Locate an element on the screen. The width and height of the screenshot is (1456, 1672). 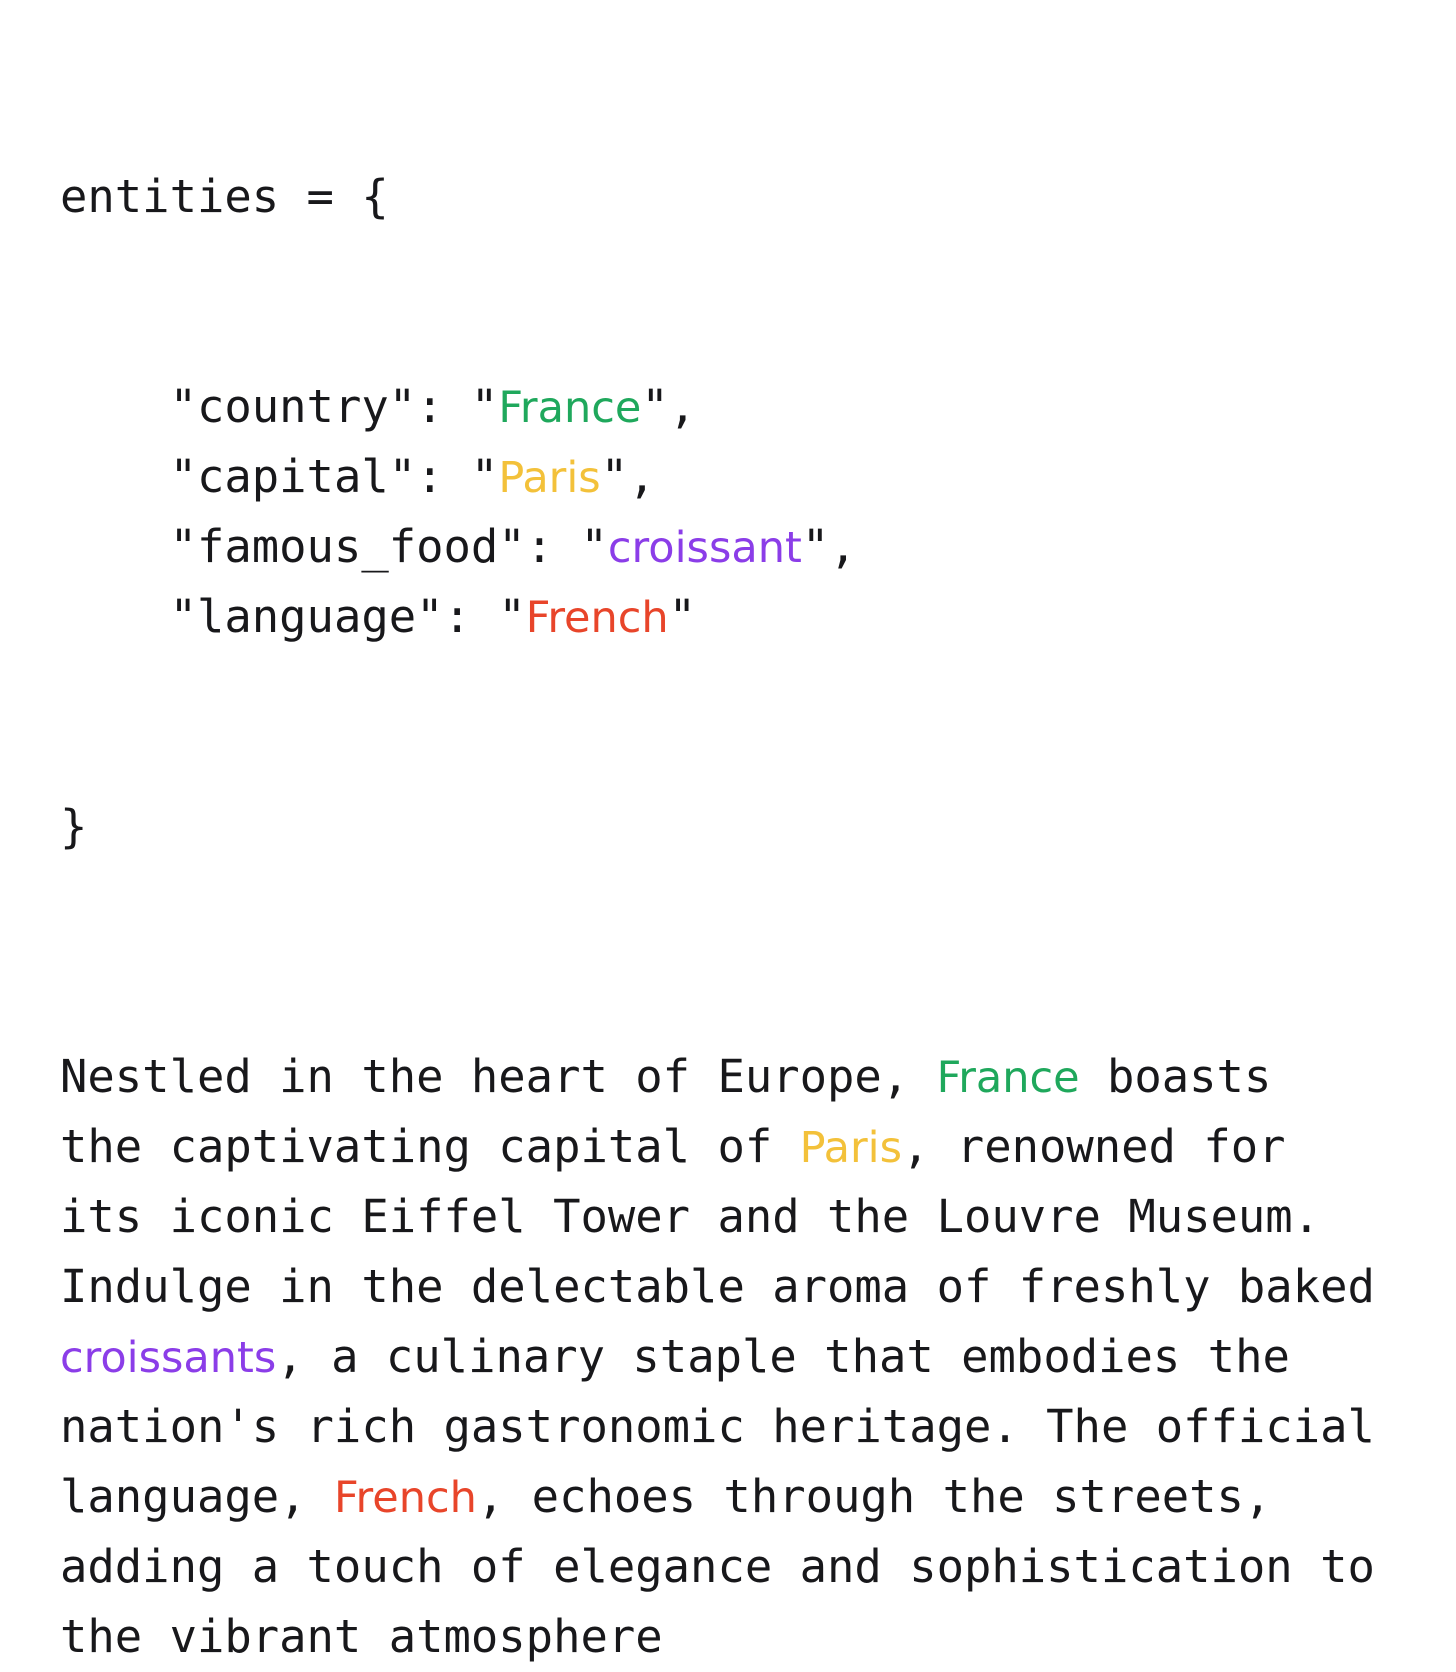
entry-value: French is located at coordinates (597, 618).